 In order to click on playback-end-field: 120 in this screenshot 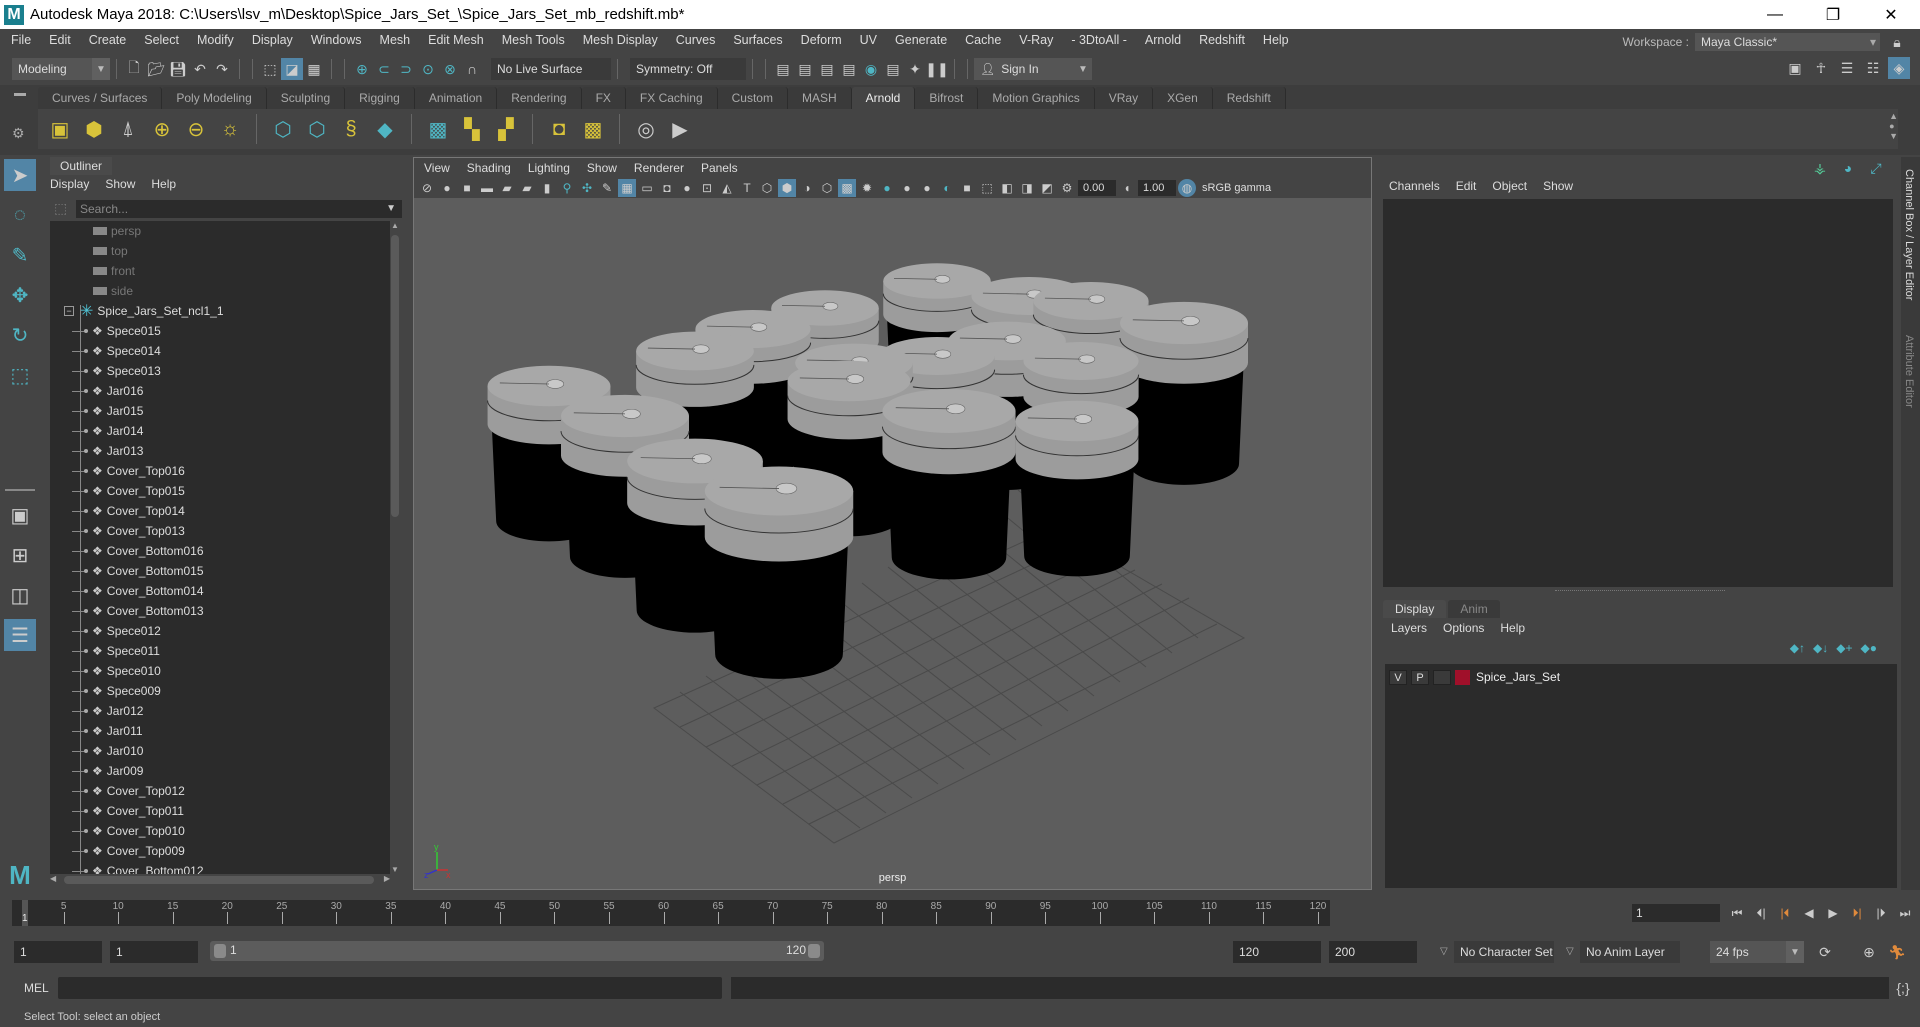, I will do `click(1277, 952)`.